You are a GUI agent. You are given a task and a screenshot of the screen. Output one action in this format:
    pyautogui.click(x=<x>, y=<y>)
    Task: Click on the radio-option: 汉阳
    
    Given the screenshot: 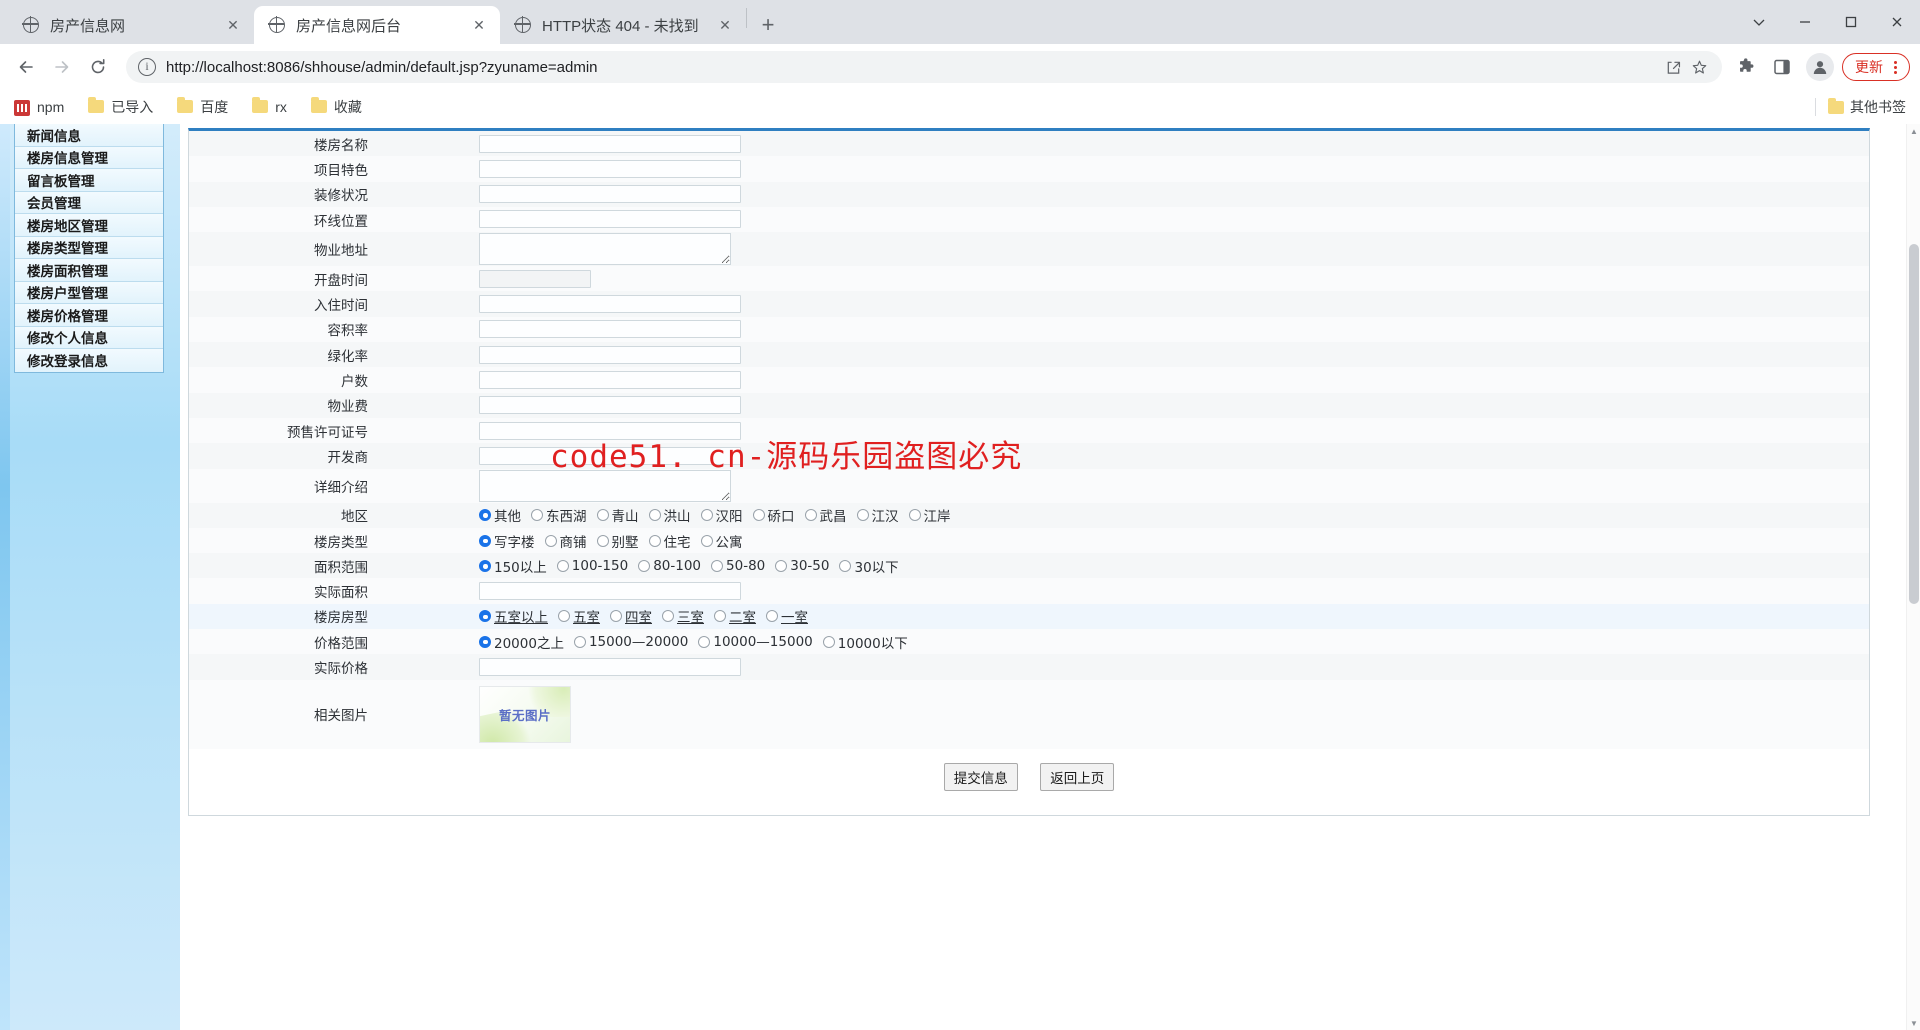 What is the action you would take?
    pyautogui.click(x=721, y=515)
    